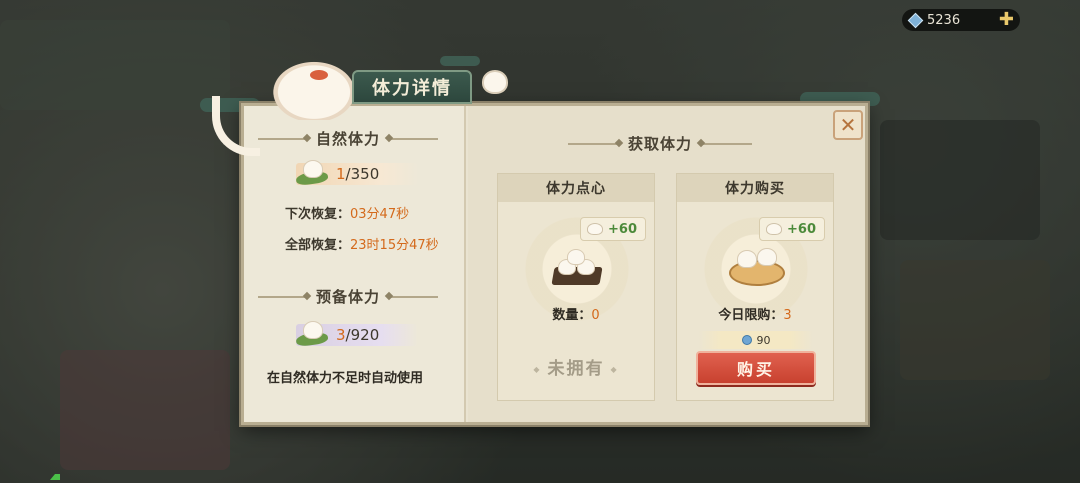  I want to click on next-recover-line: 下次恢复：03分47秒, so click(347, 212).